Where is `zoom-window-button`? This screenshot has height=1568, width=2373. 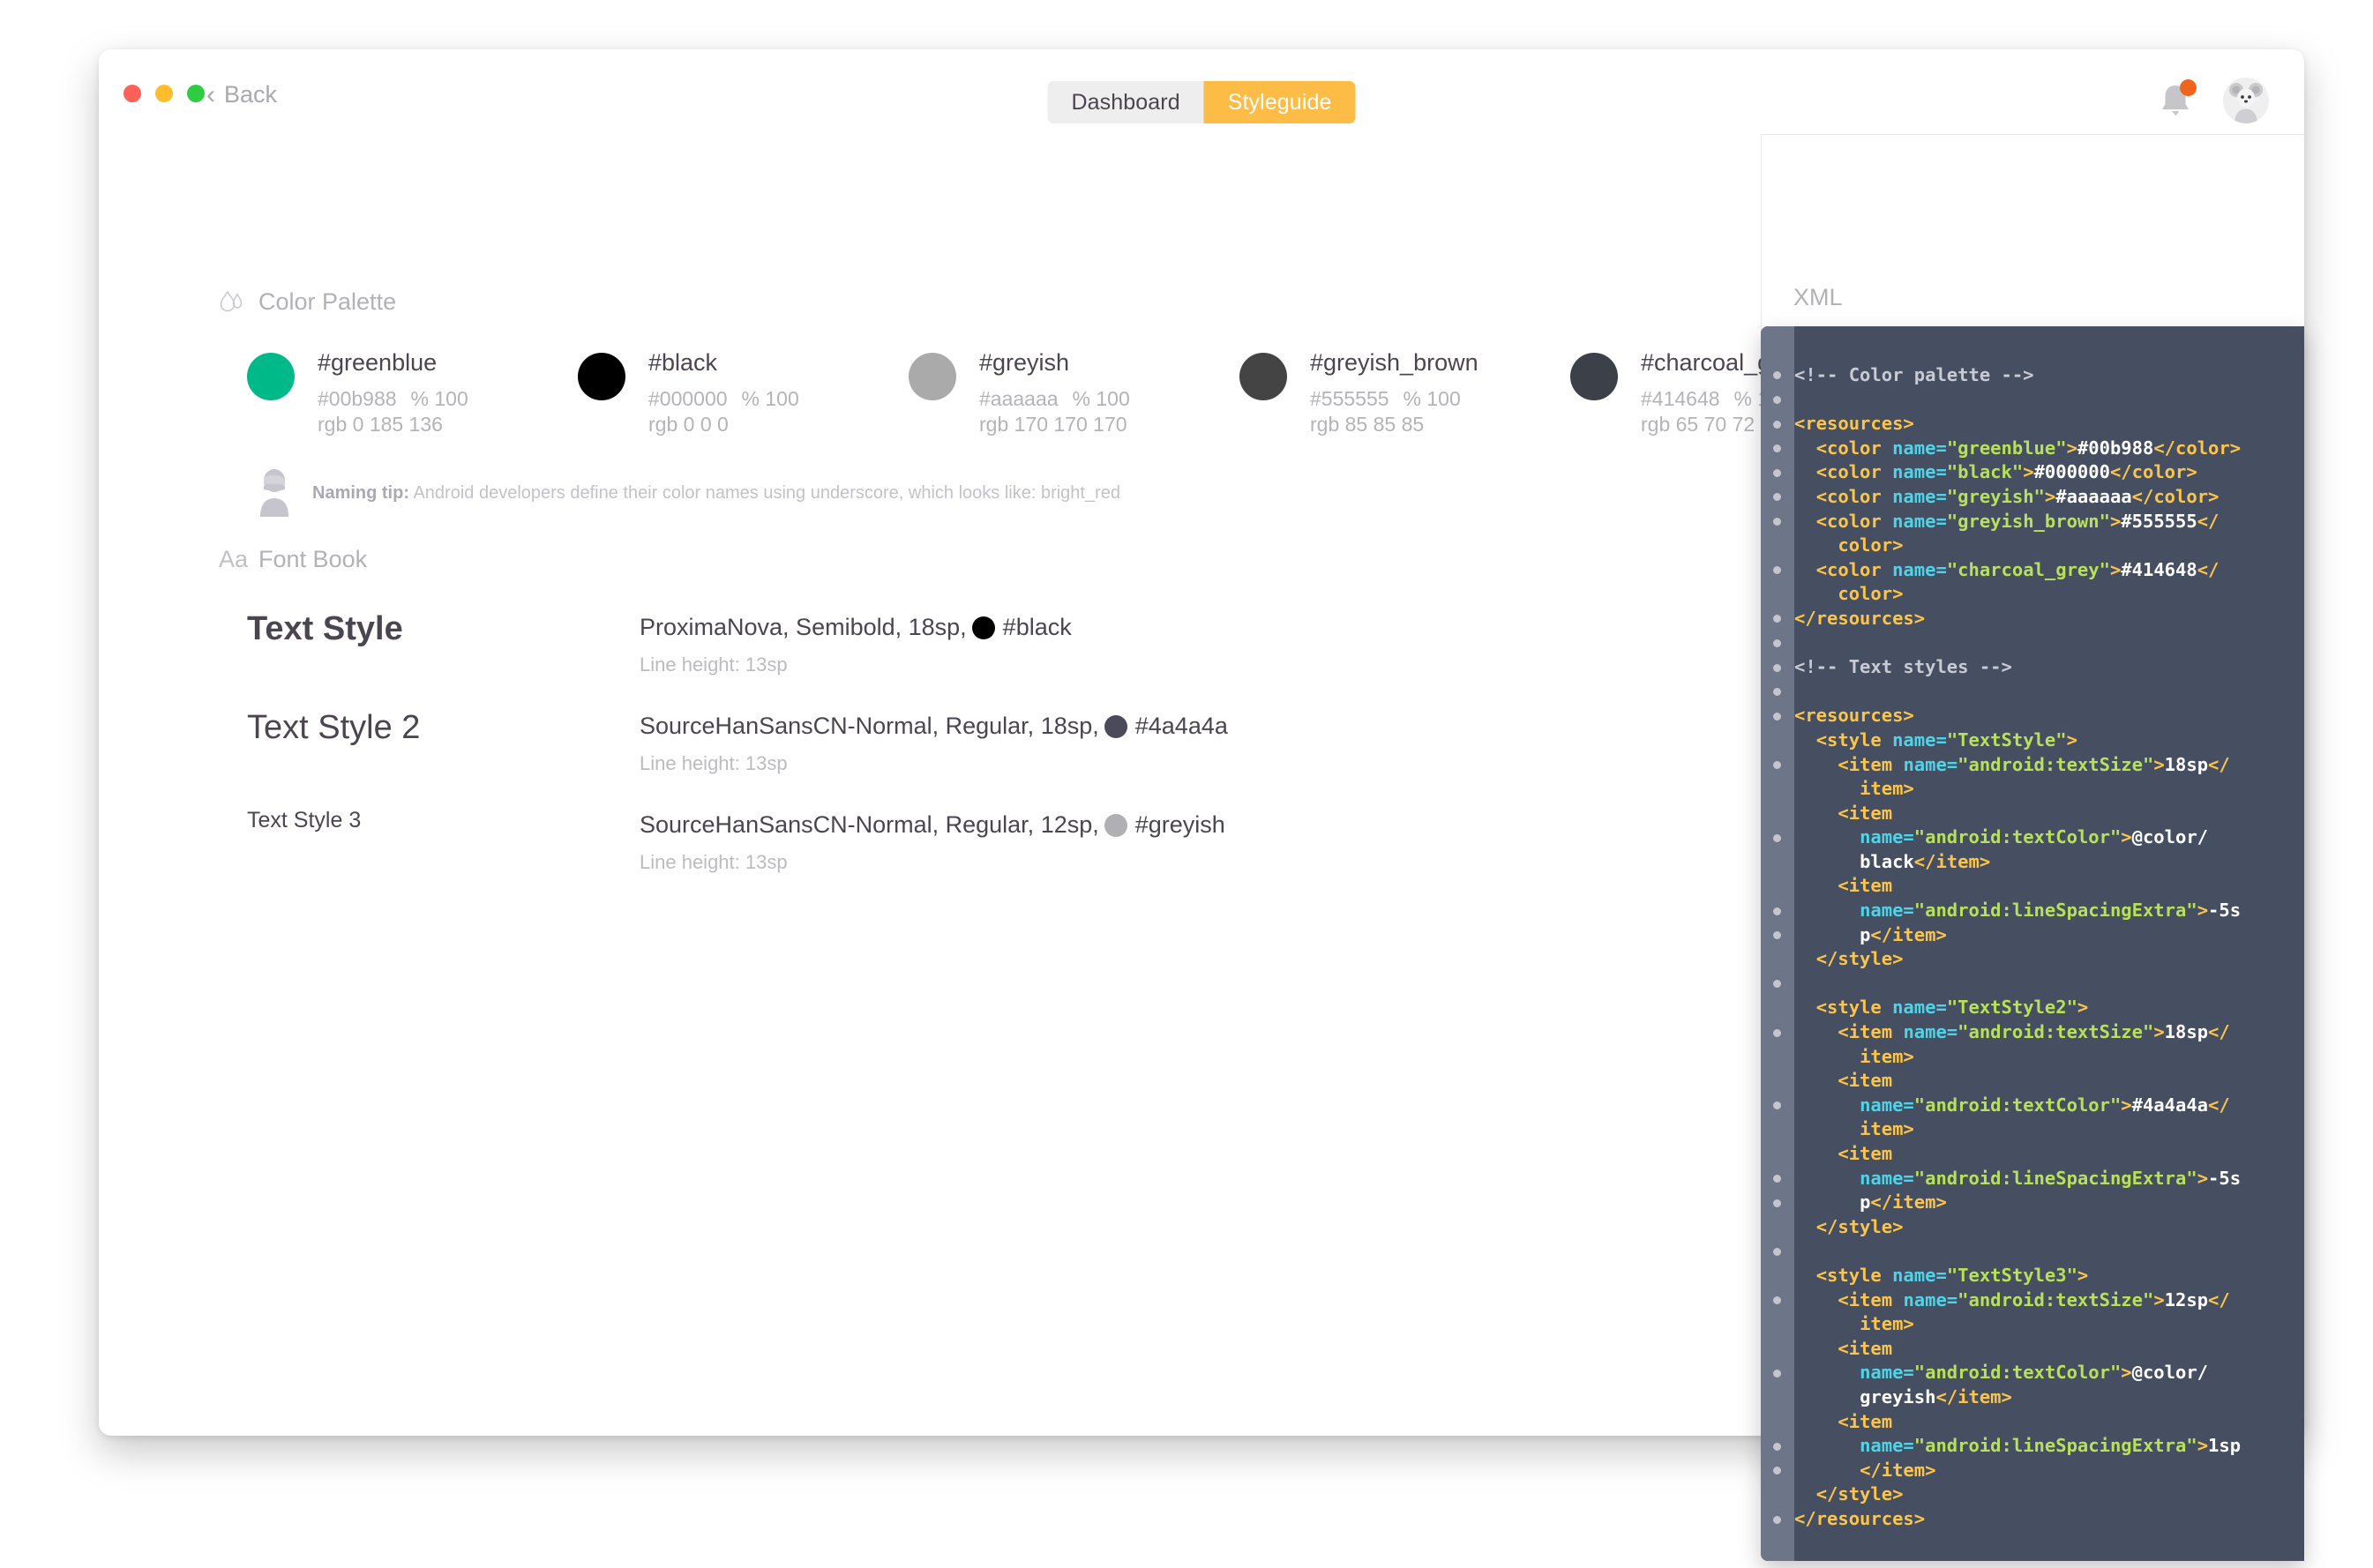
zoom-window-button is located at coordinates (196, 93).